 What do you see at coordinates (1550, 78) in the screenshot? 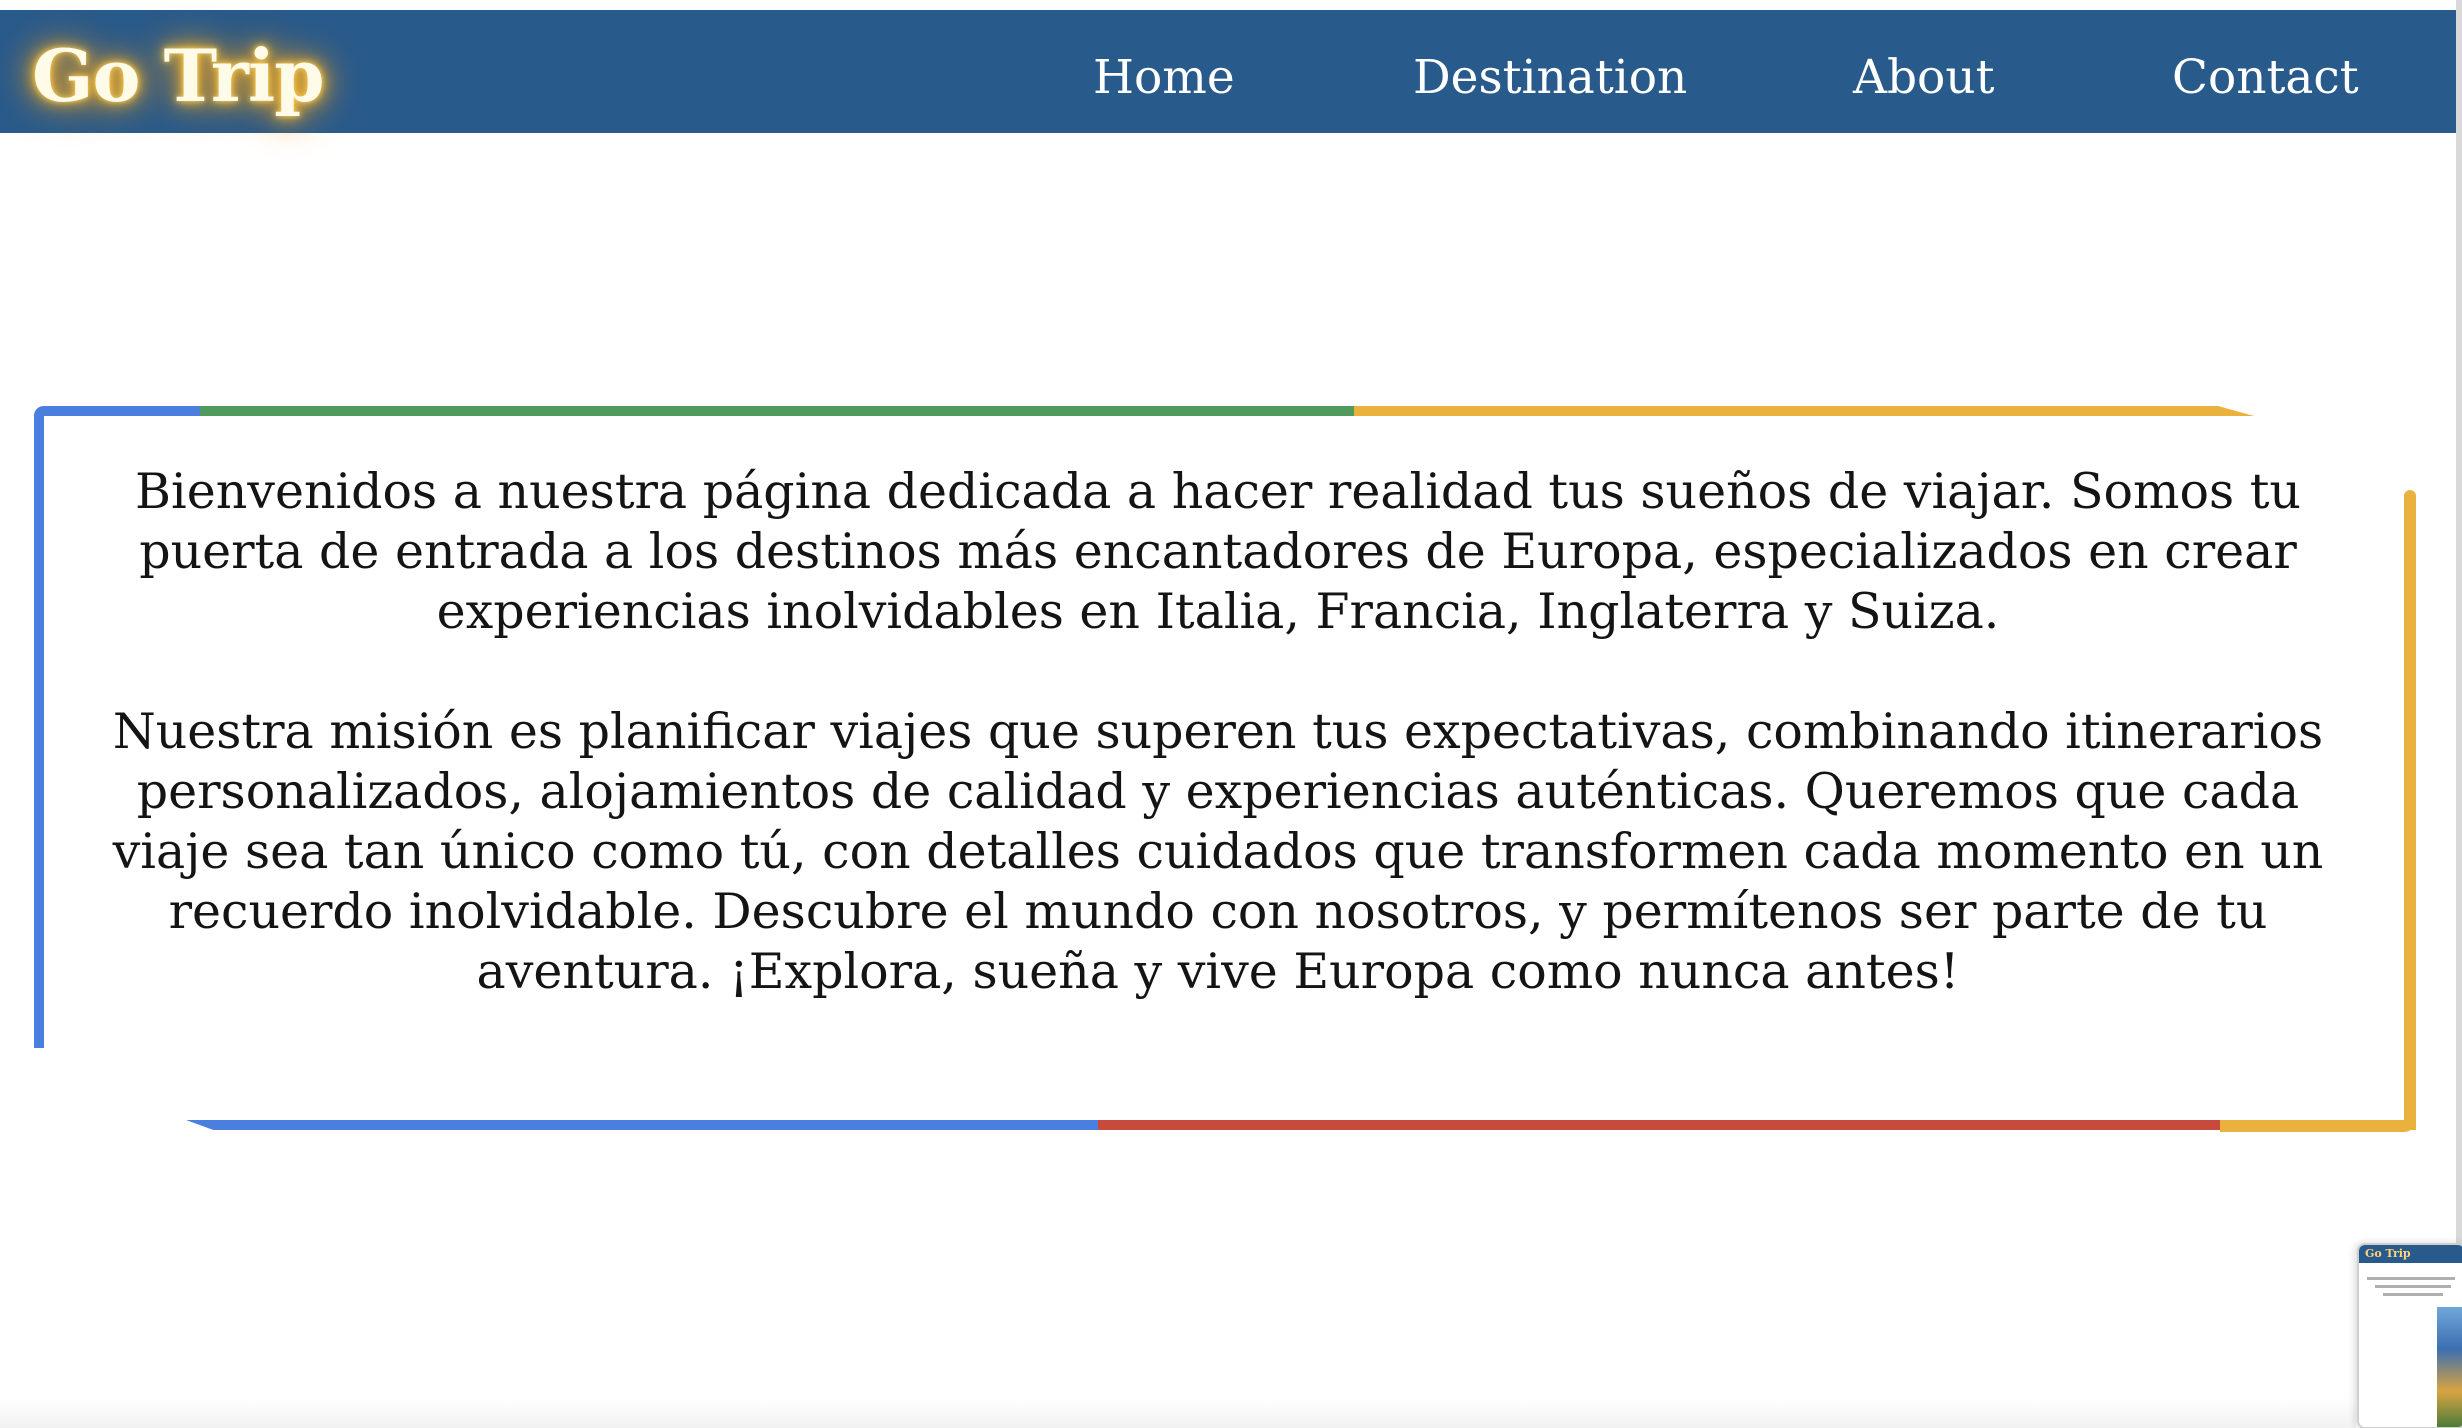
I see `nav-destination-link: Destination` at bounding box center [1550, 78].